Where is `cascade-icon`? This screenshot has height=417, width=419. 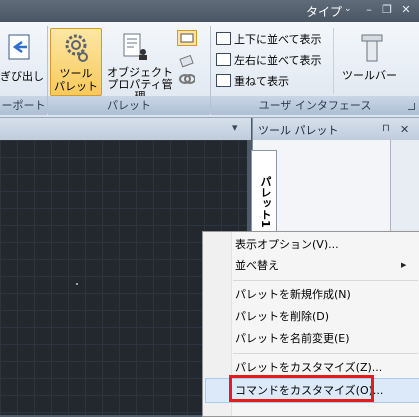
cascade-icon is located at coordinates (223, 80).